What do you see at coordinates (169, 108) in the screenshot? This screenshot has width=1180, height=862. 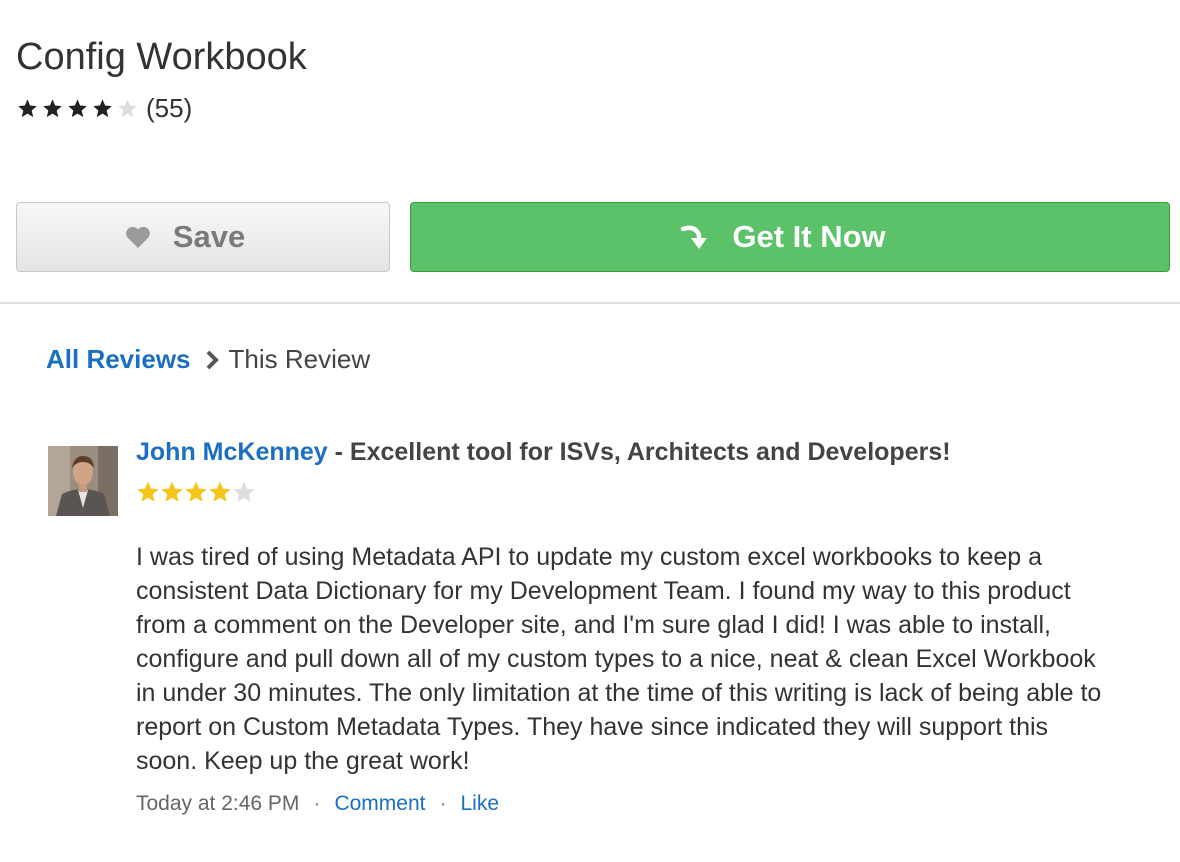 I see `review-count: (55)` at bounding box center [169, 108].